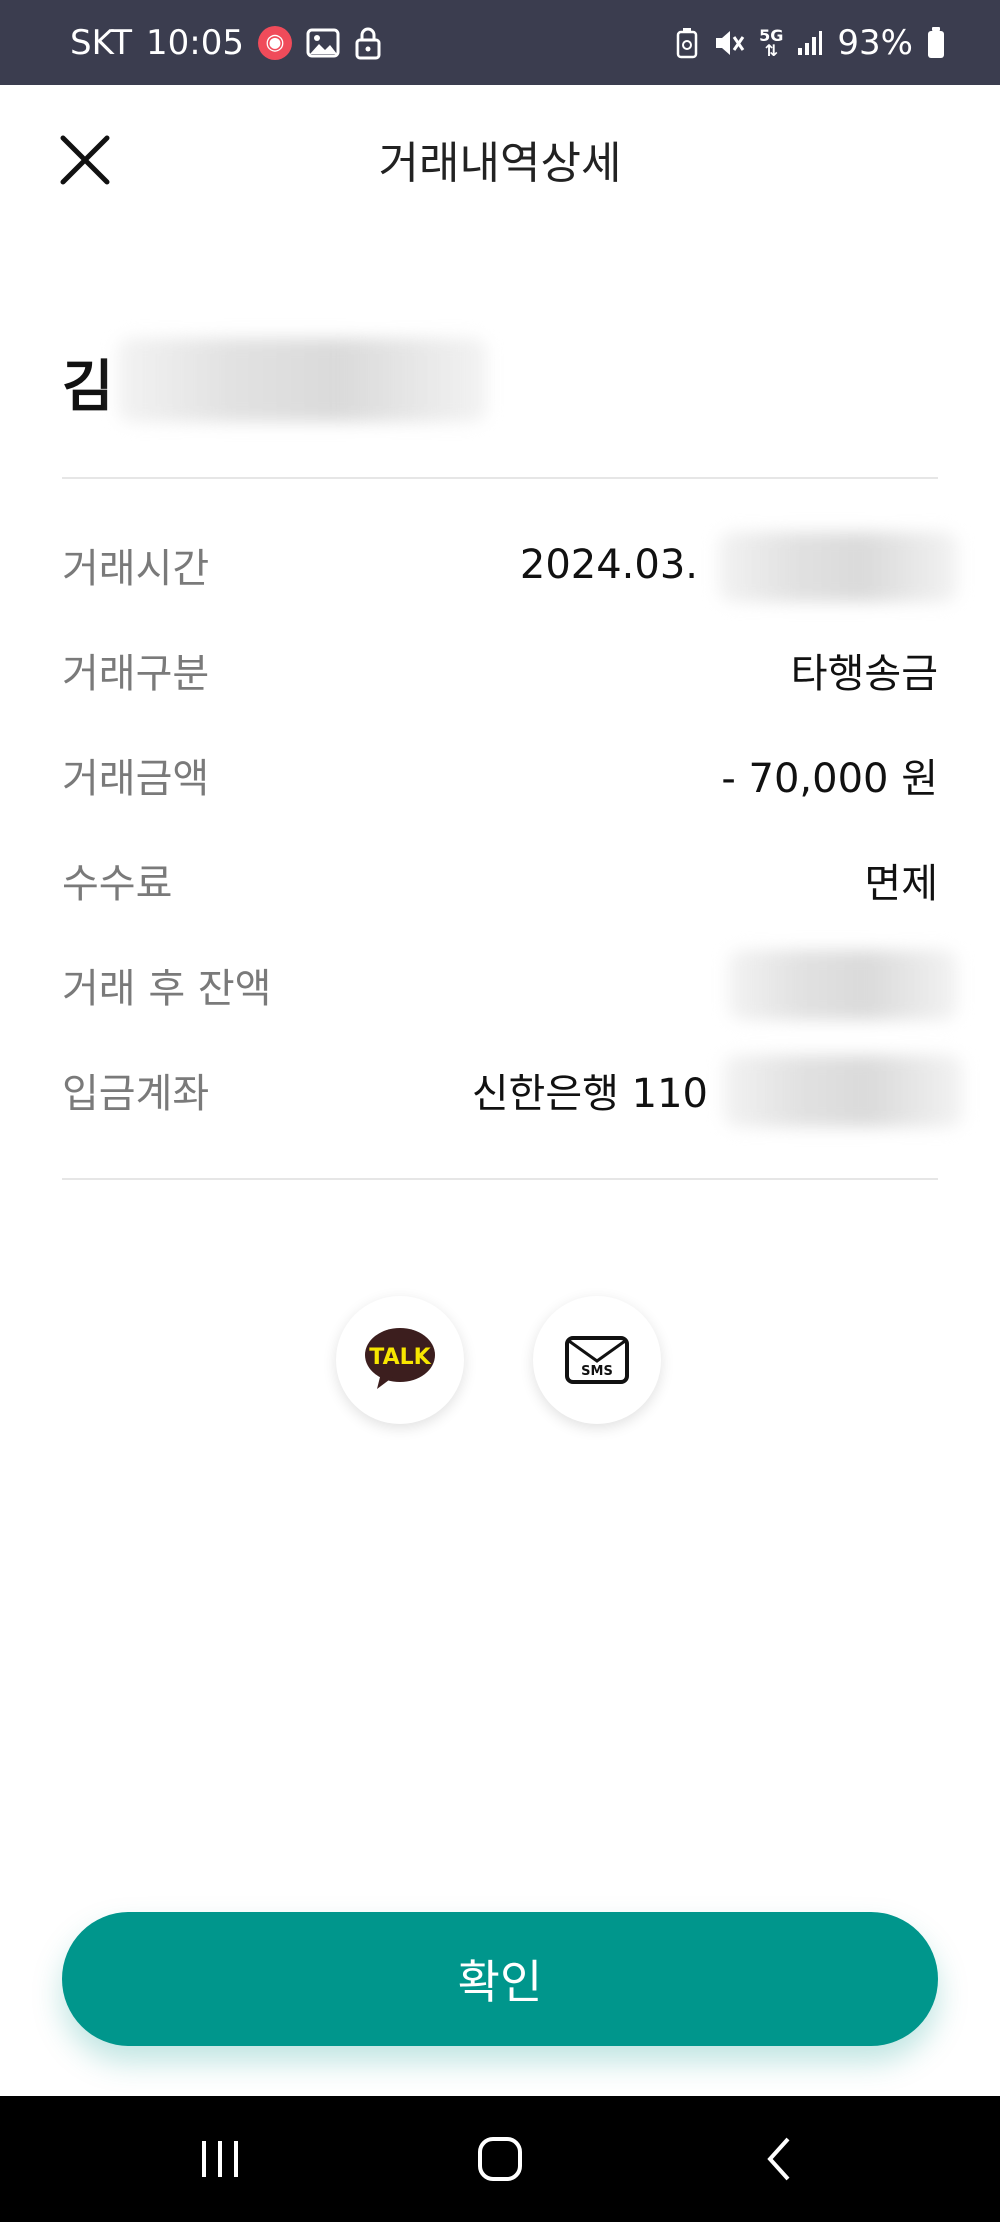  I want to click on recent-apps-button, so click(220, 2159).